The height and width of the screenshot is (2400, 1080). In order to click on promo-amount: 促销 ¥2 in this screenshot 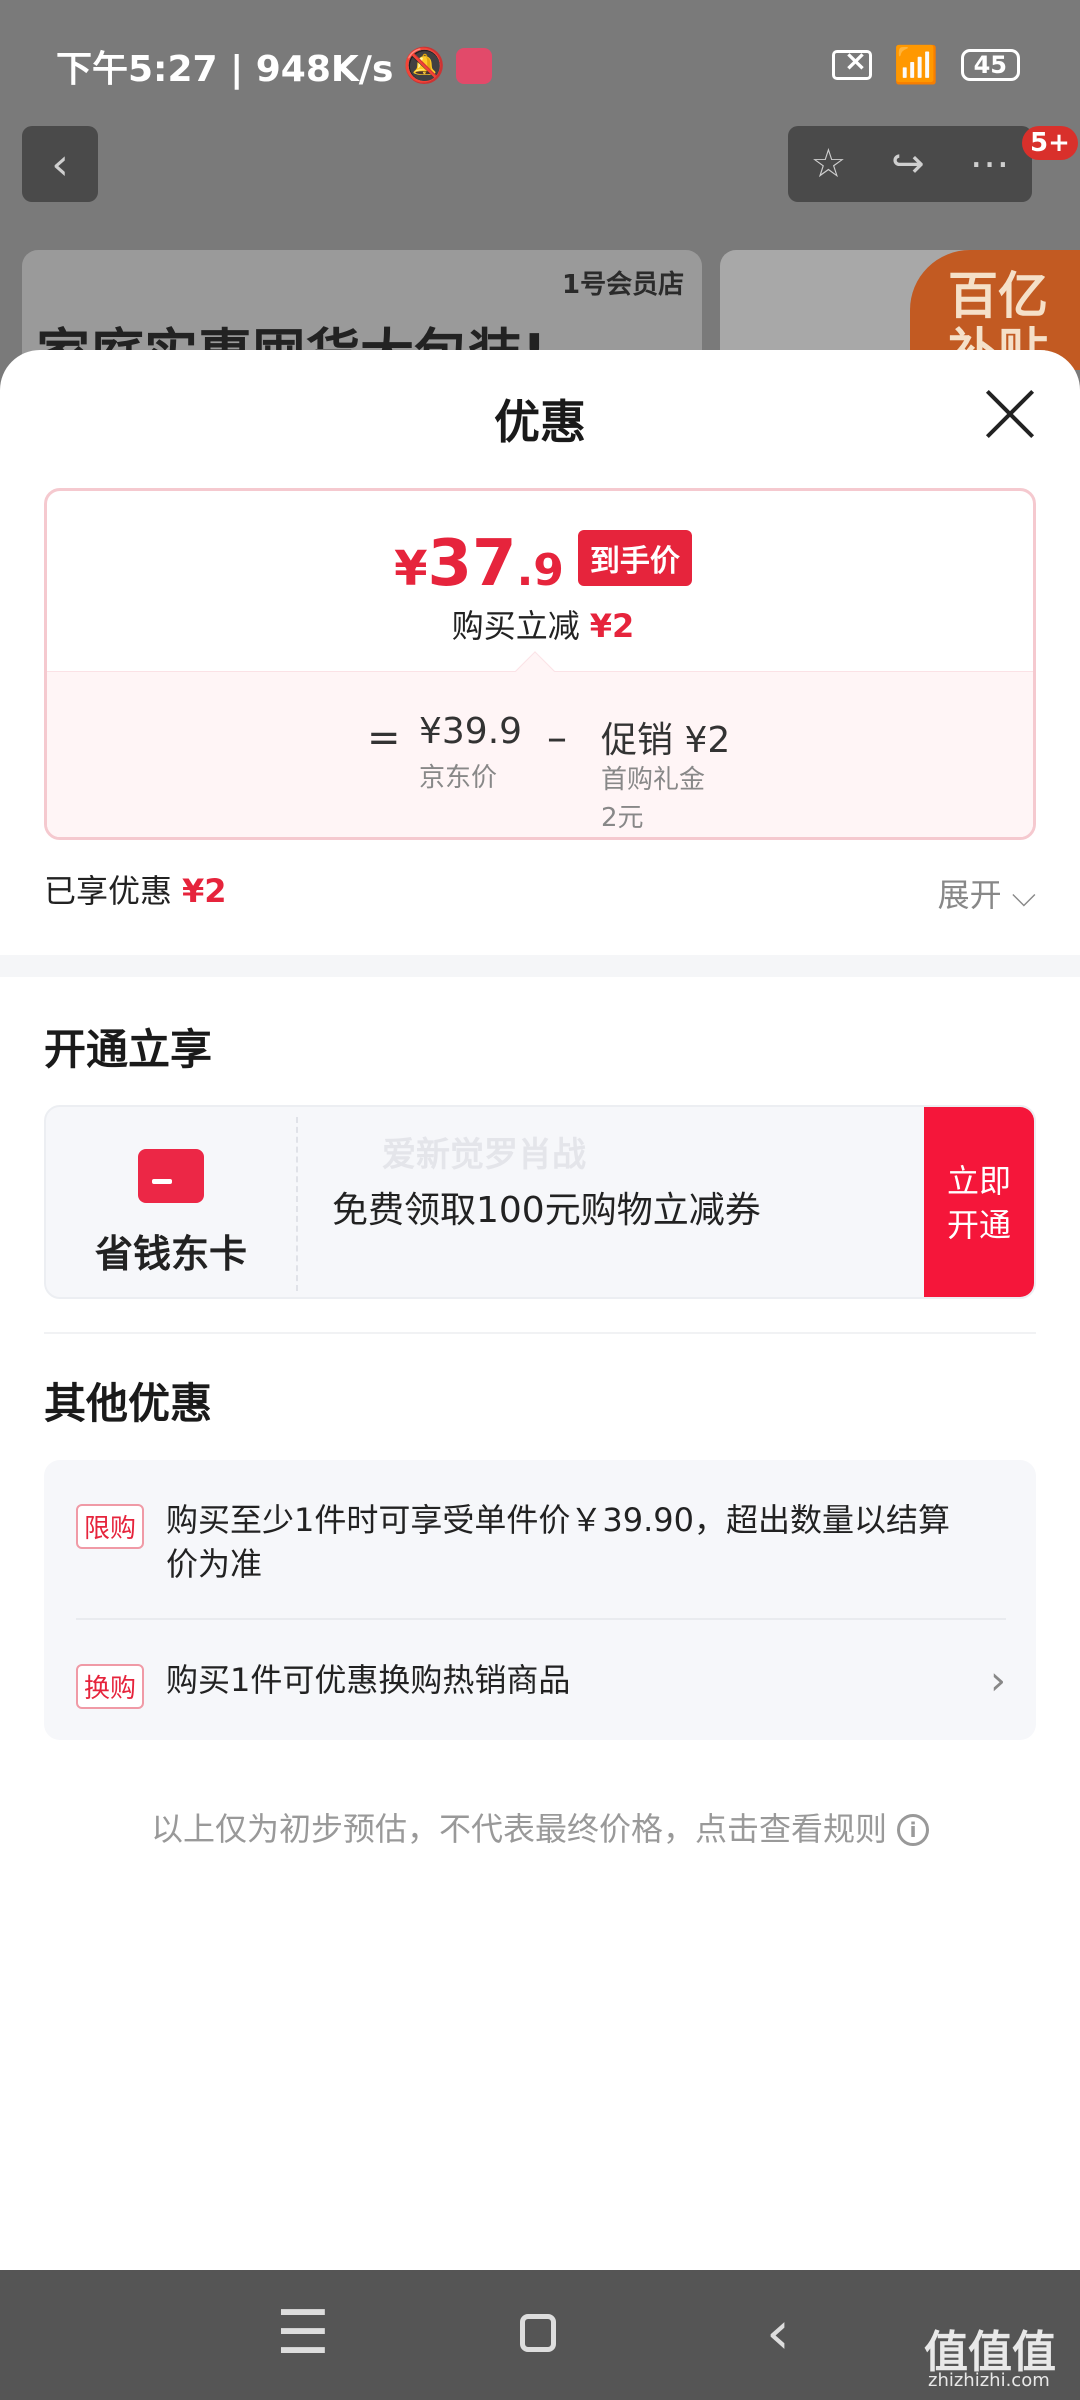, I will do `click(666, 740)`.